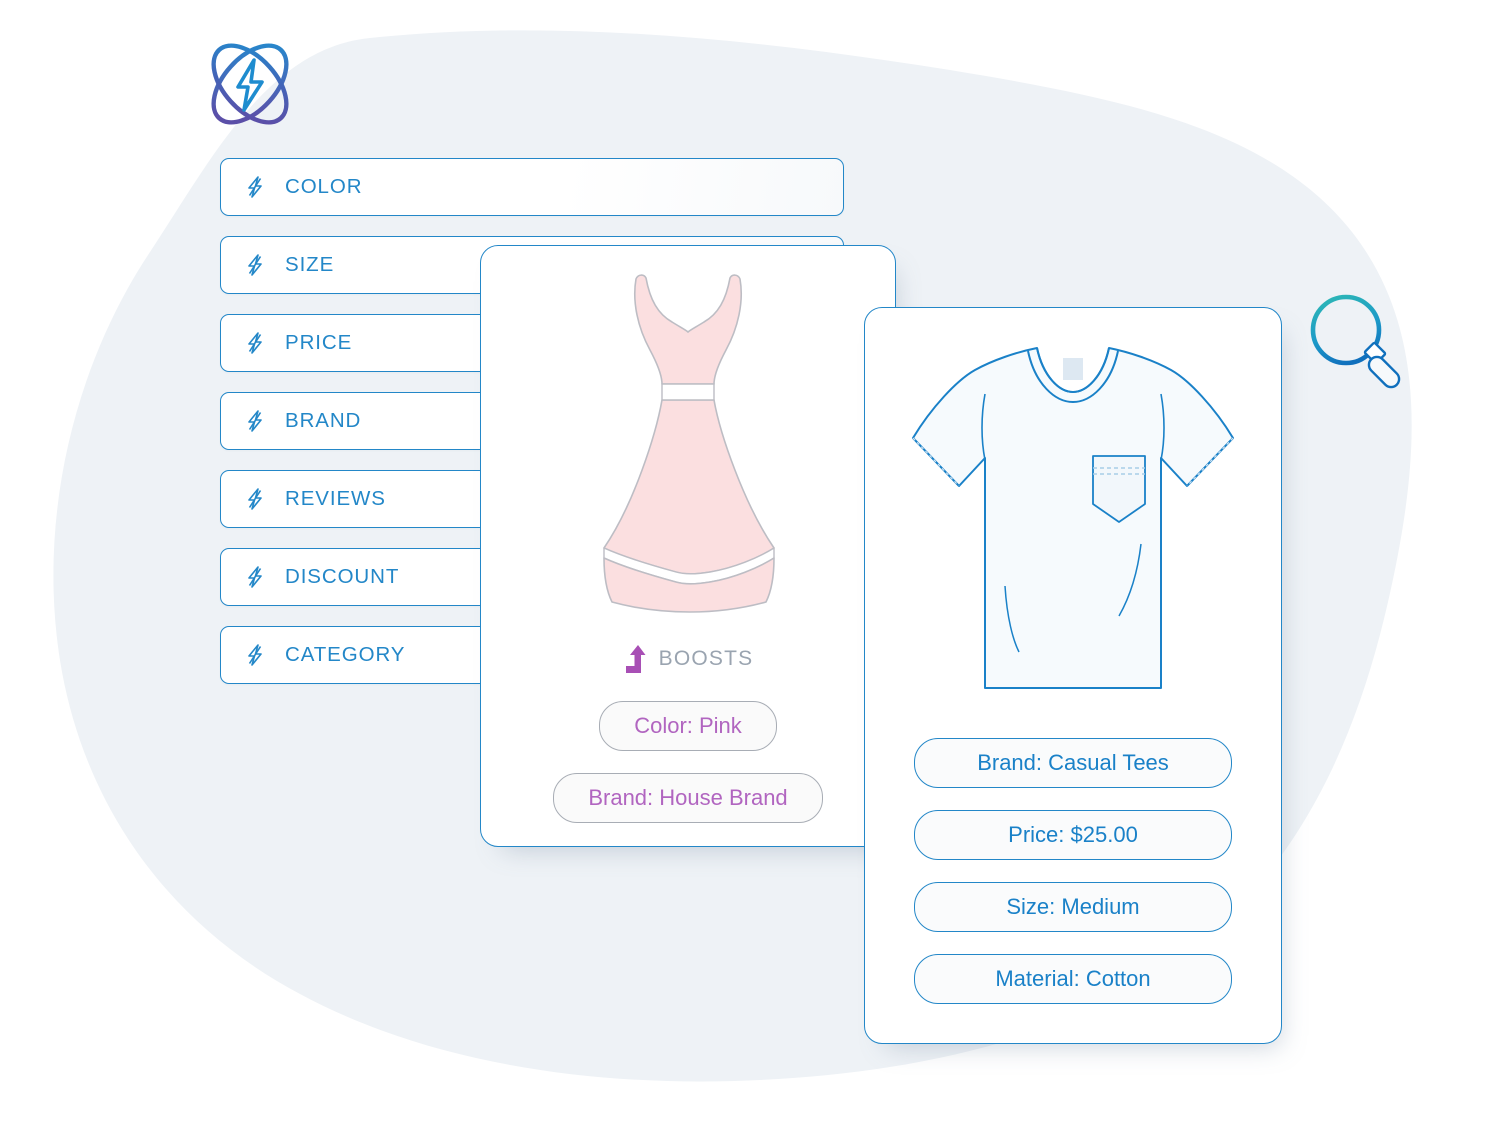 This screenshot has height=1148, width=1512. Describe the element at coordinates (1073, 518) in the screenshot. I see `blue-tshirt-illustration` at that location.